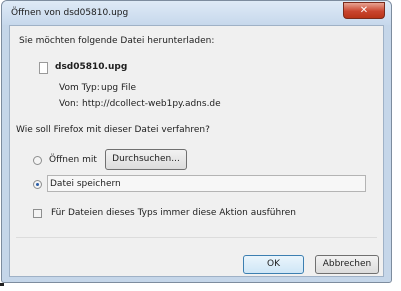 The height and width of the screenshot is (291, 401). Describe the element at coordinates (91, 67) in the screenshot. I see `file-name: dsd05810.upg` at that location.